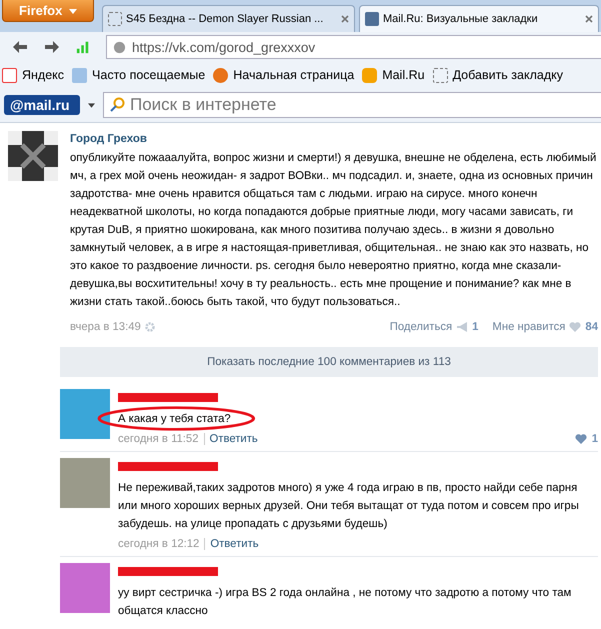 The image size is (601, 629). I want to click on show-comments-button: Показать последние 100 комментариев из 113, so click(329, 362).